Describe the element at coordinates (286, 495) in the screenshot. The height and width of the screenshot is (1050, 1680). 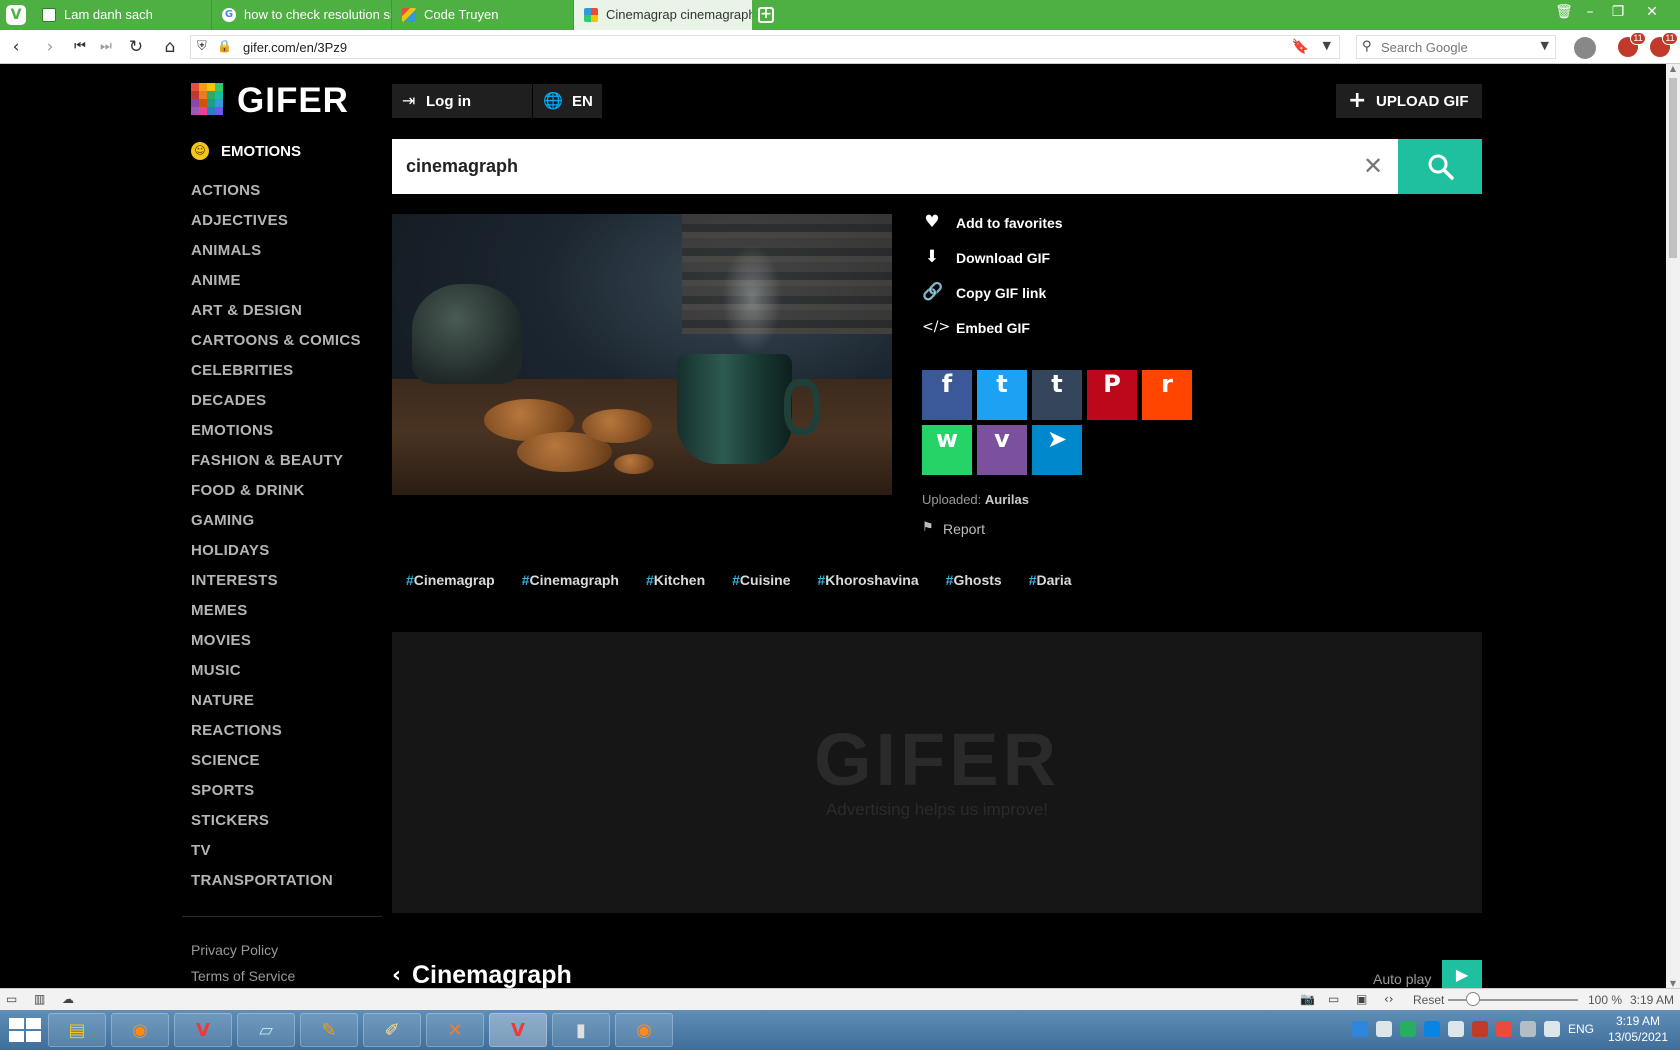
I see `sidebar-category-food-drink: FOOD & DRINK` at that location.